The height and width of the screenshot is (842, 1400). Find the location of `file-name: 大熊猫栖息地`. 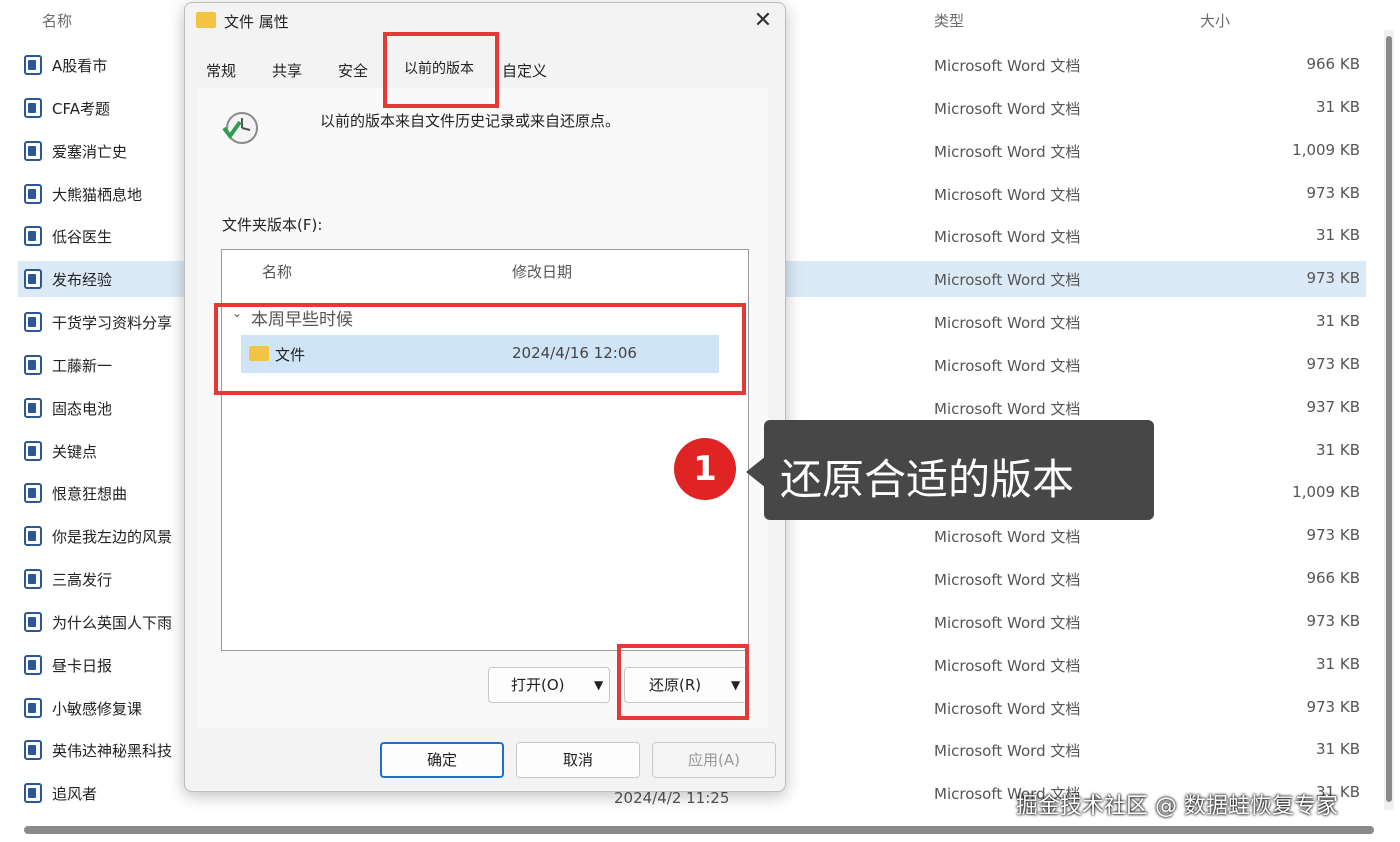

file-name: 大熊猫栖息地 is located at coordinates (97, 195).